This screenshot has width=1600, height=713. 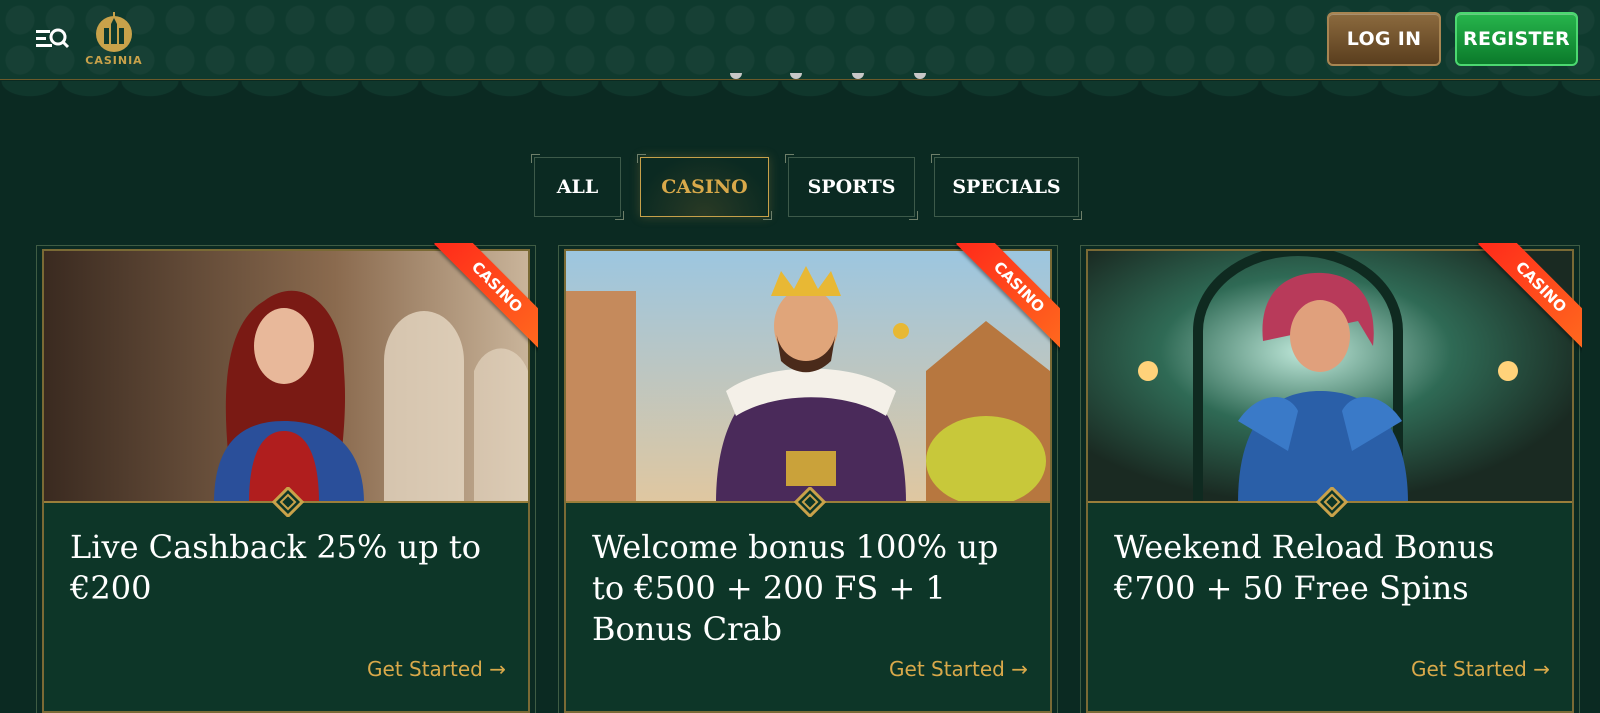 What do you see at coordinates (704, 187) in the screenshot?
I see `tab-casino: CASINO` at bounding box center [704, 187].